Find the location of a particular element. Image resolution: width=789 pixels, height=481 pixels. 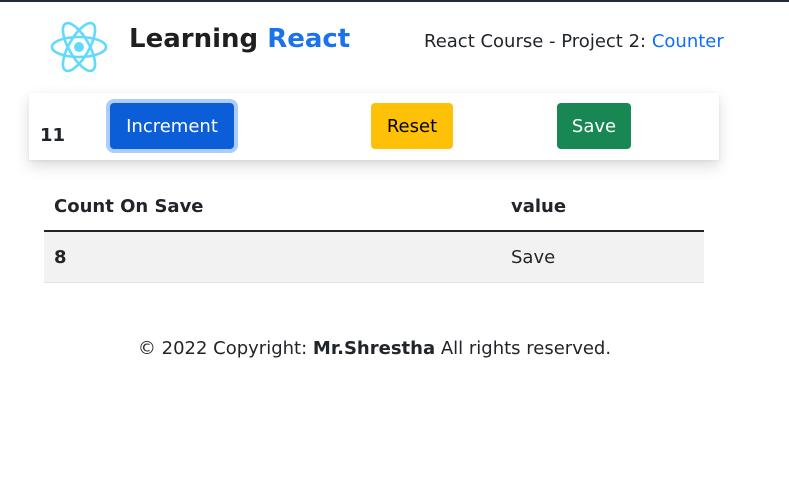

column-header-count: Count On Save is located at coordinates (274, 207).